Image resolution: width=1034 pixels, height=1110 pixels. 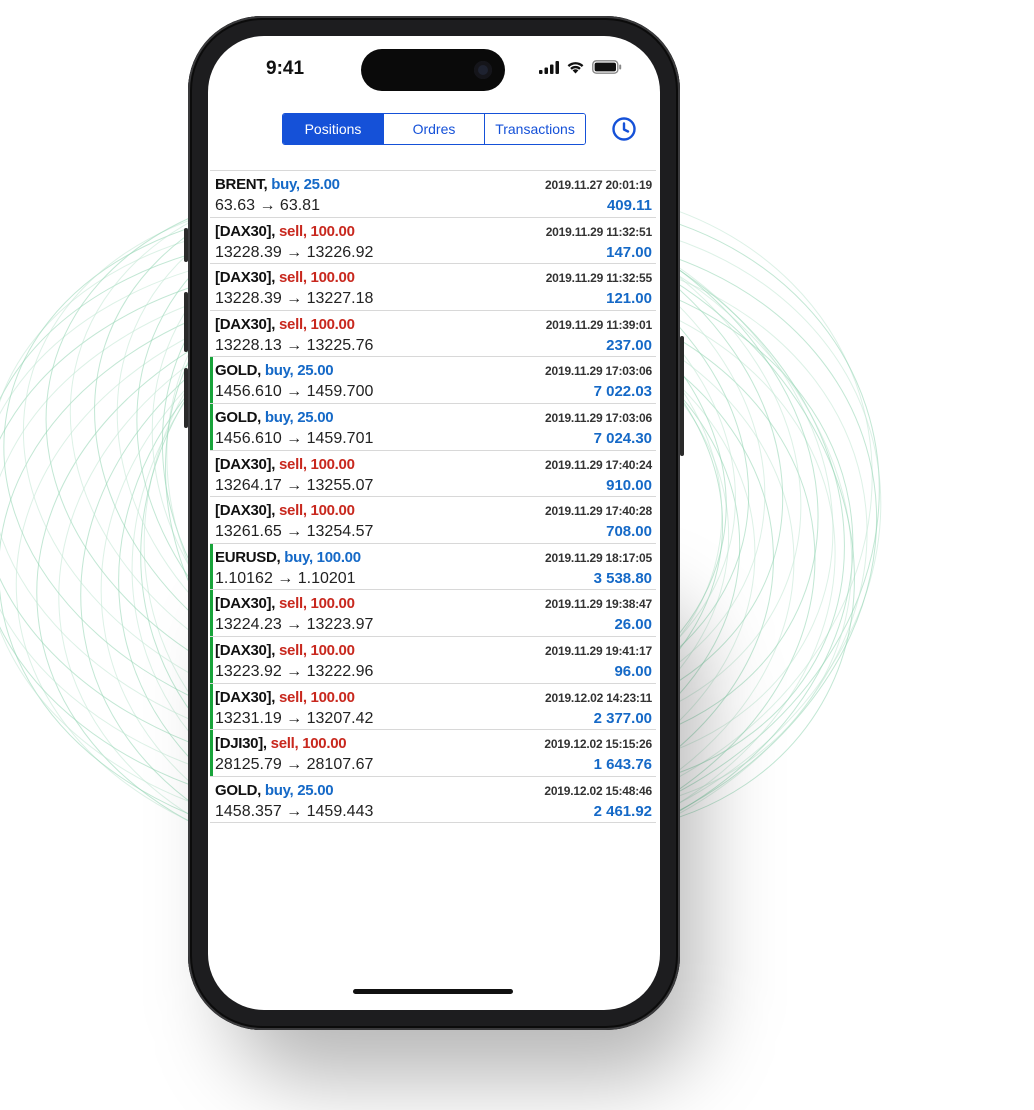 I want to click on profit-value: 910.00, so click(x=629, y=485).